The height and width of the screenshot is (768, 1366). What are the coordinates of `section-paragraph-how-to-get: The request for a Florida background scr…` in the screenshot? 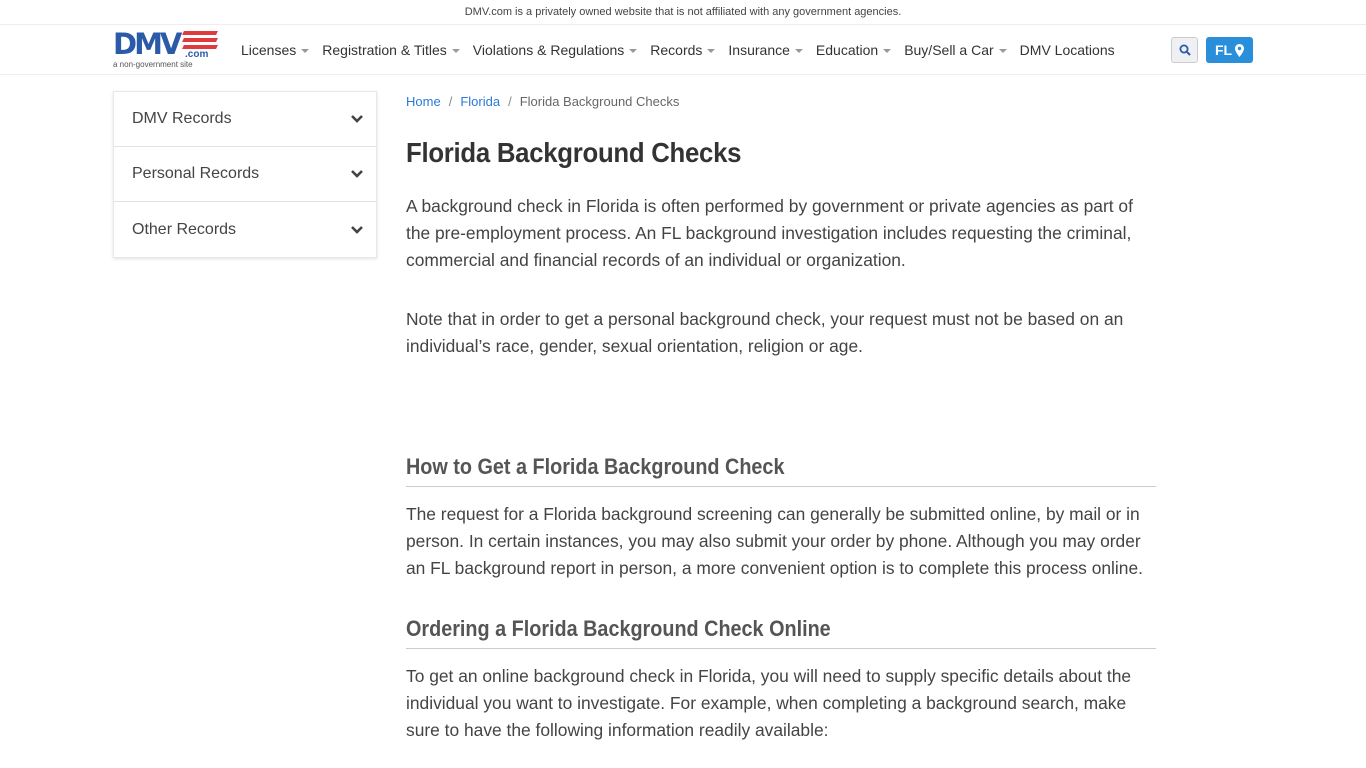 It's located at (774, 541).